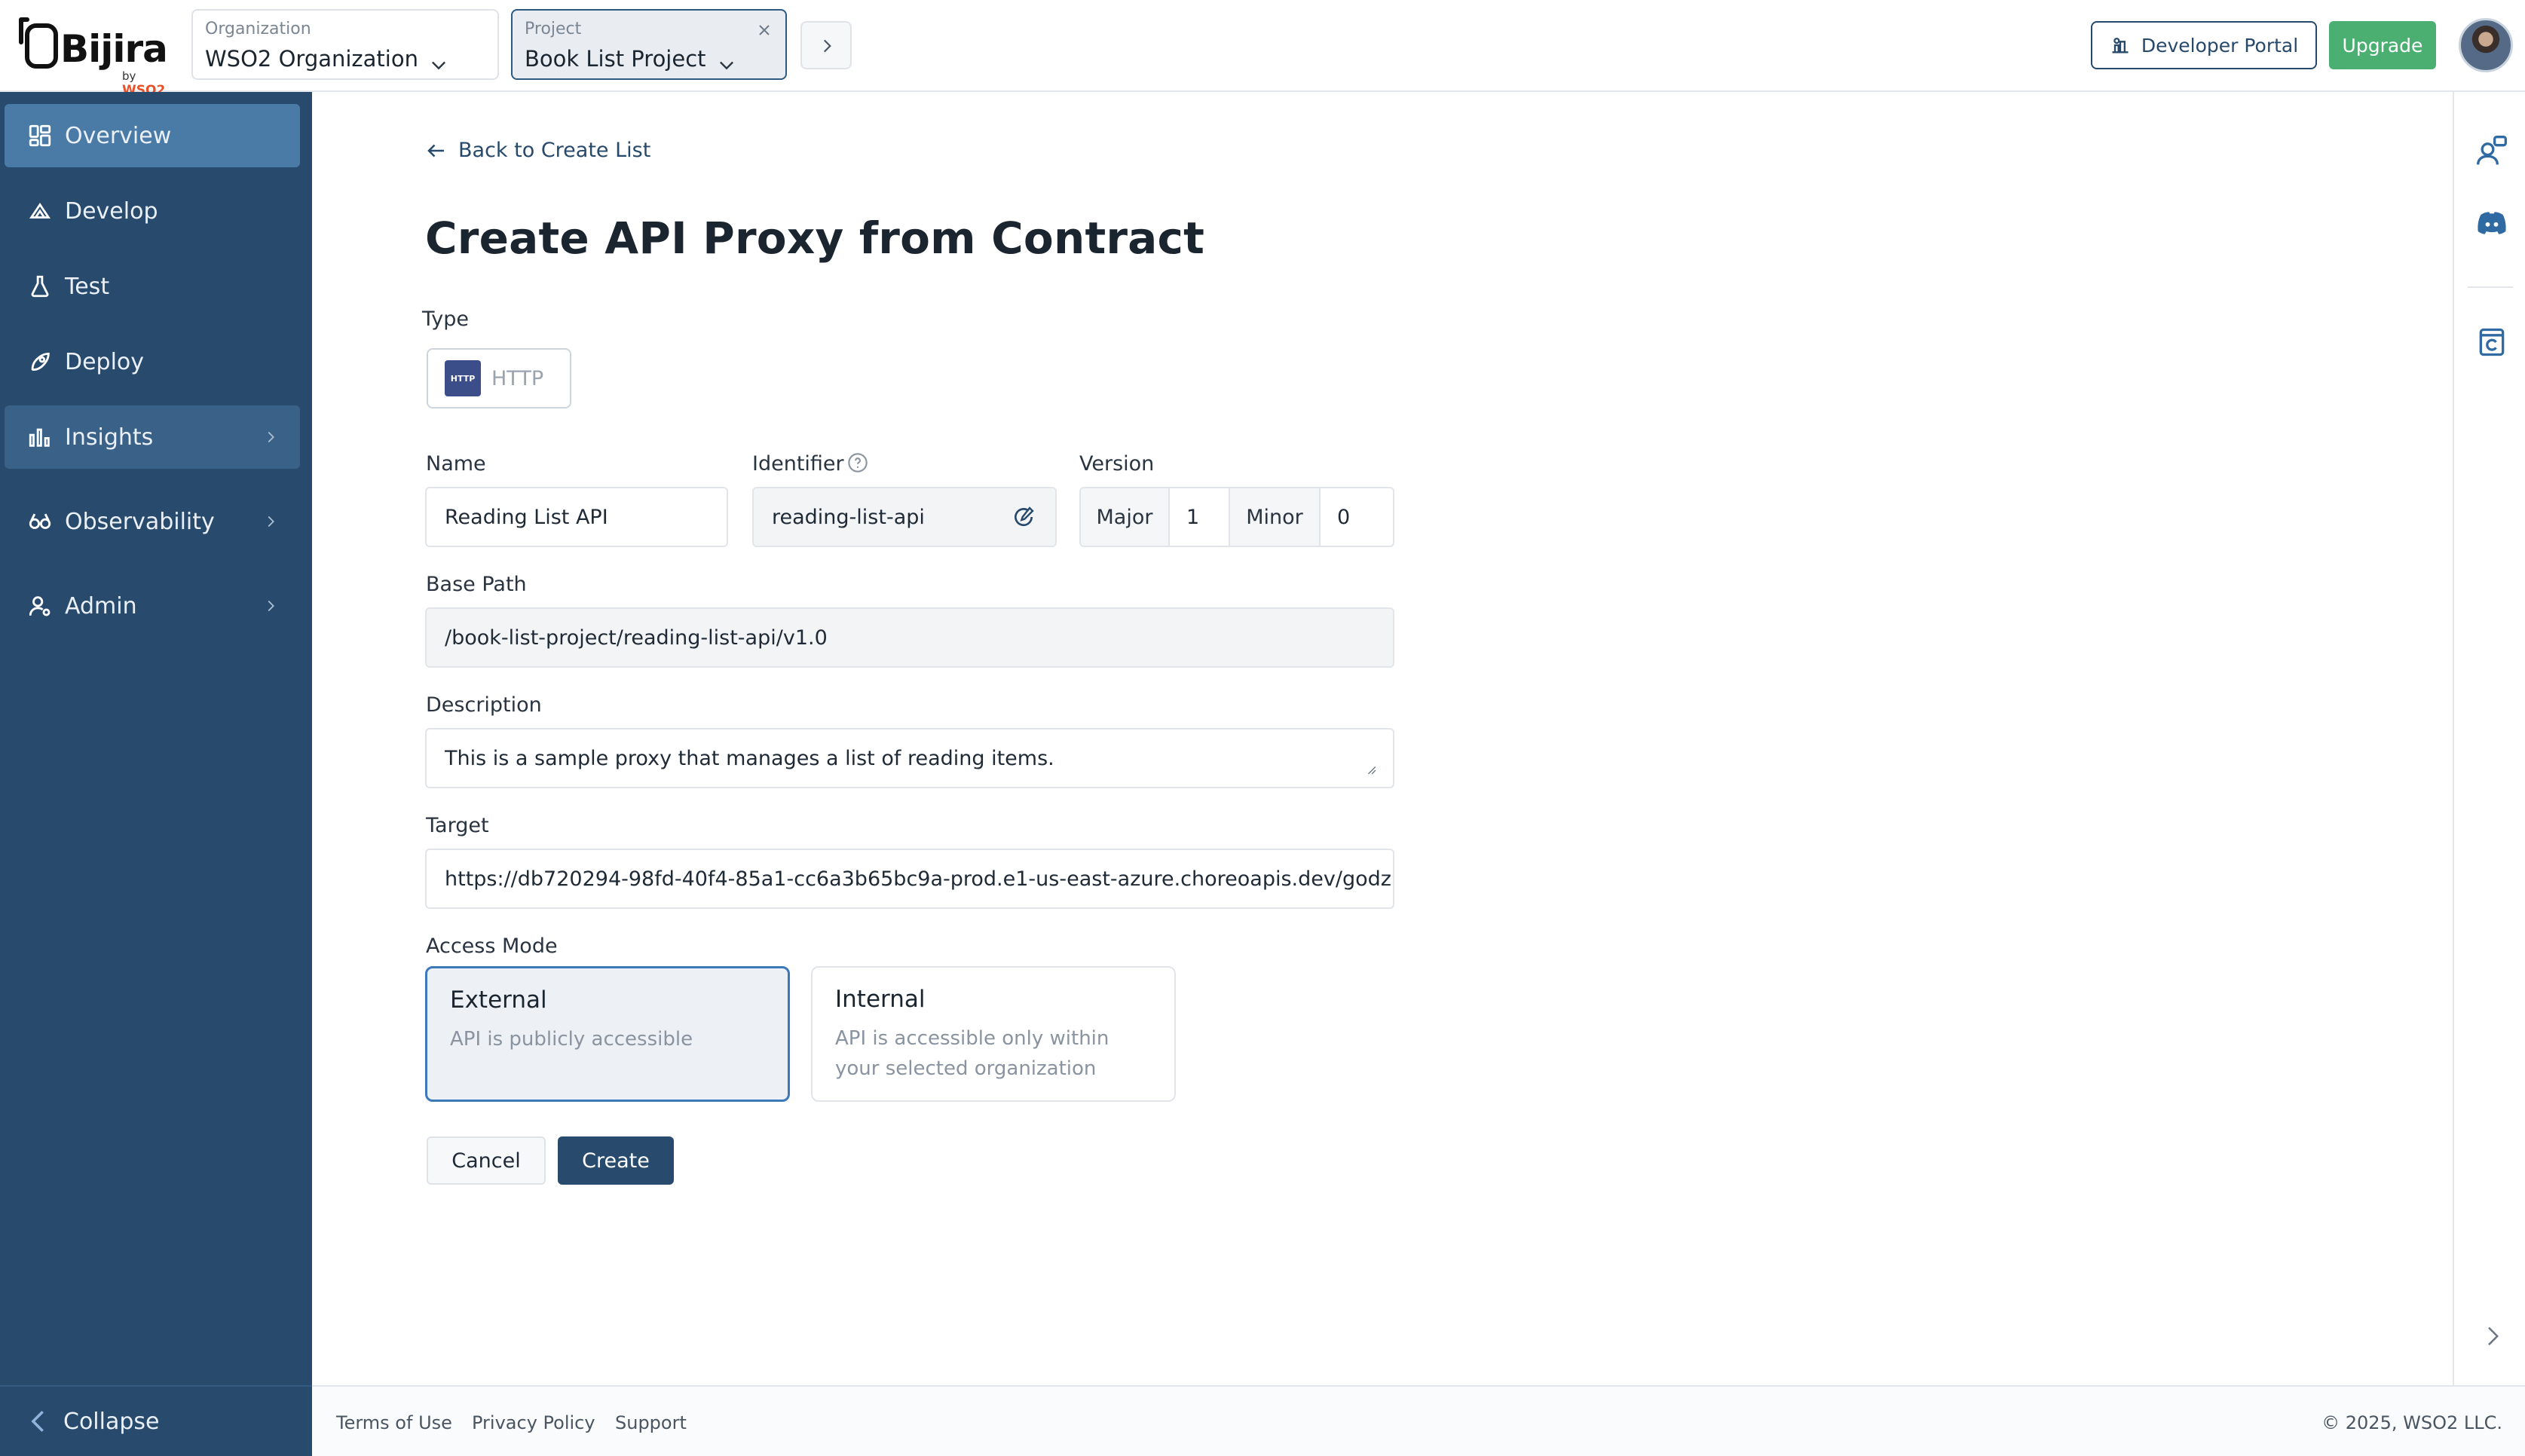 The width and height of the screenshot is (2525, 1456). What do you see at coordinates (40, 521) in the screenshot?
I see `observability-icon` at bounding box center [40, 521].